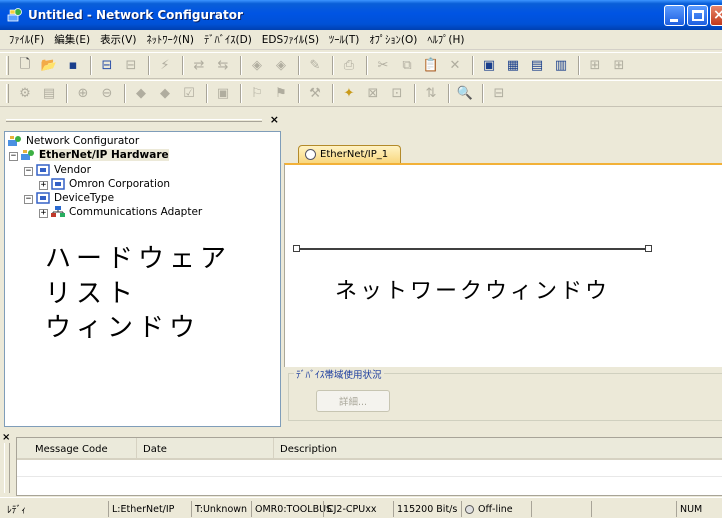  What do you see at coordinates (17, 510) in the screenshot?
I see `status-ready: ﾚﾃﾞｨ` at bounding box center [17, 510].